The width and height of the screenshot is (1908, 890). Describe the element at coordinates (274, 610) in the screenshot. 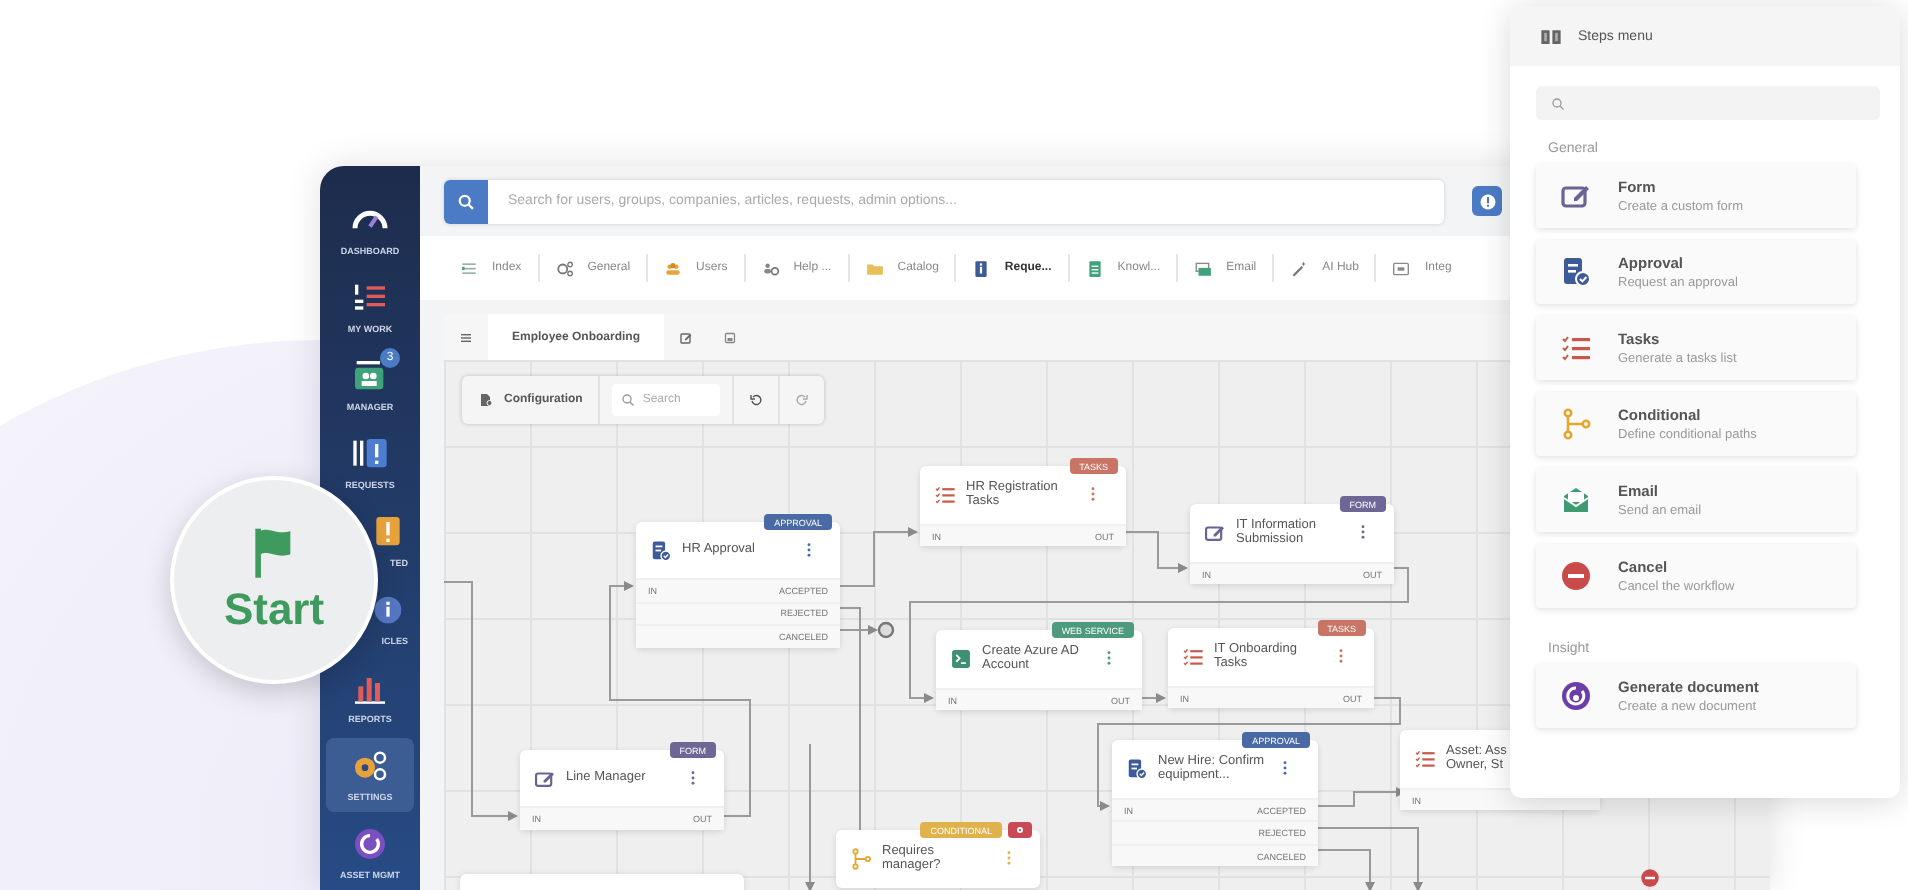

I see `start-label: Start` at that location.